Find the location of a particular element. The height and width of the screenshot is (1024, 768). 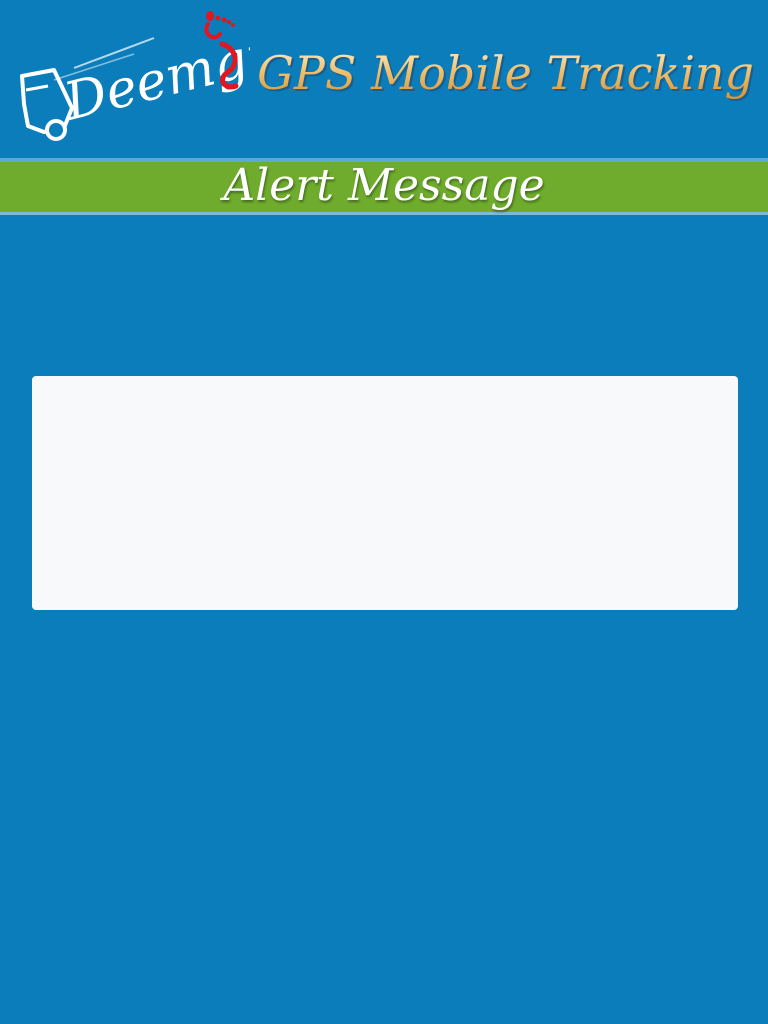

app-title: GPS Mobile Tracking is located at coordinates (505, 73).